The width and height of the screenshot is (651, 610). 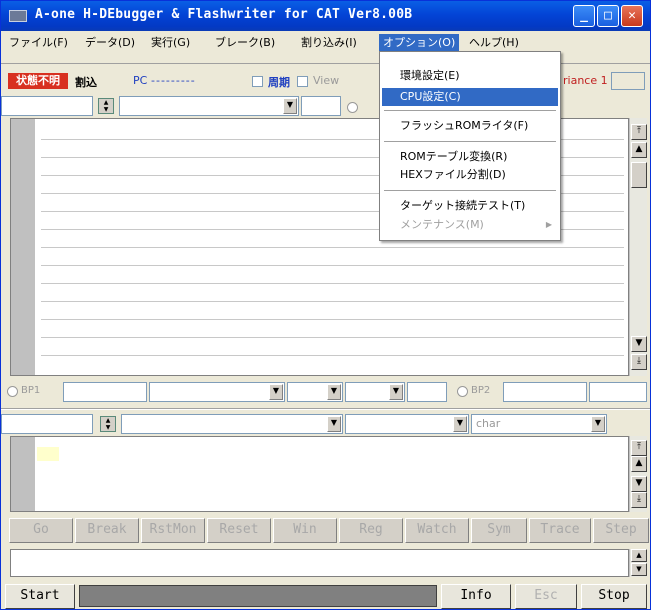 What do you see at coordinates (326, 80) in the screenshot?
I see `view-label: View` at bounding box center [326, 80].